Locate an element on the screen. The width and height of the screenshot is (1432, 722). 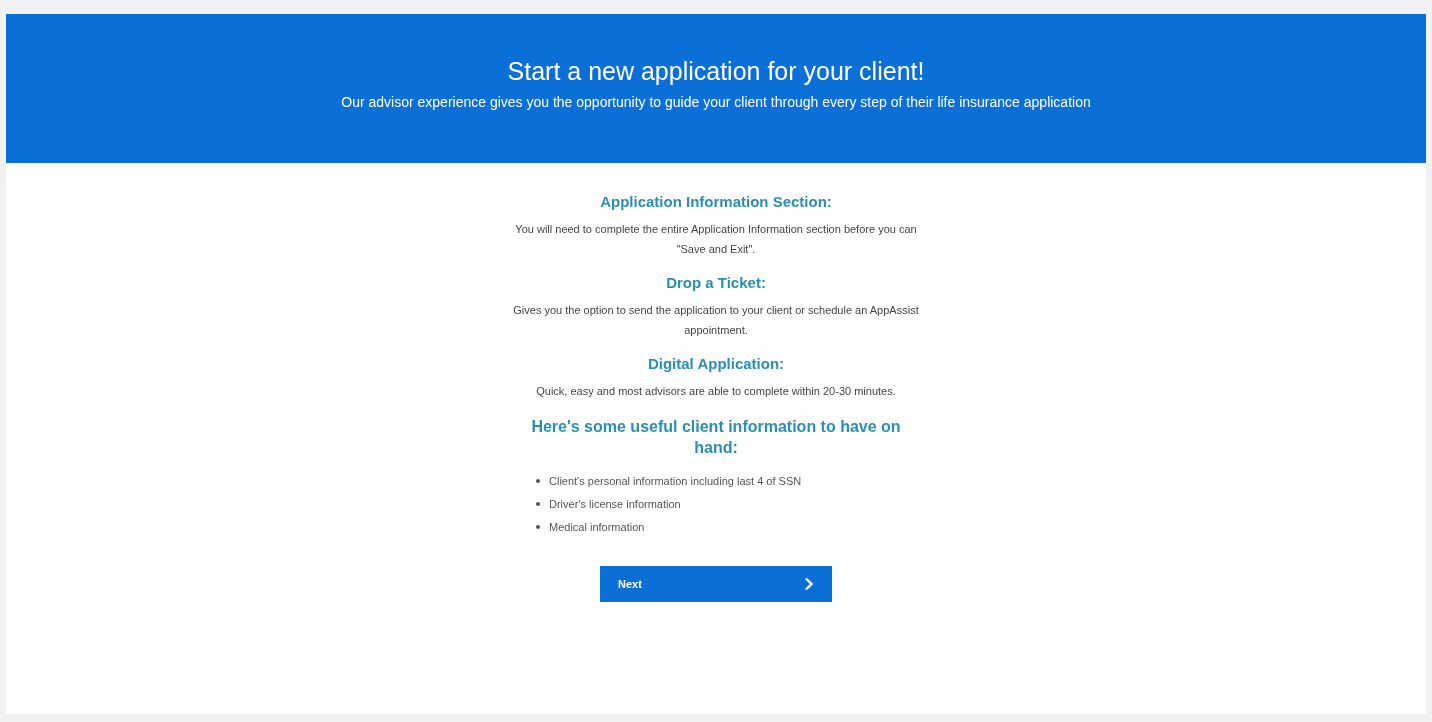
banner-title: Start a new application for your client! is located at coordinates (716, 71).